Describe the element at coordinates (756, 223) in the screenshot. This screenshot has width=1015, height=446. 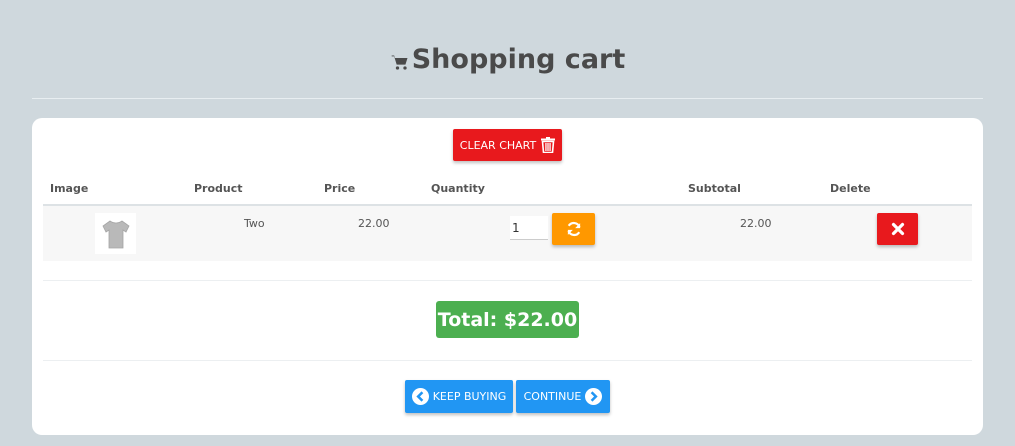
I see `row-subtotal: 22.00` at that location.